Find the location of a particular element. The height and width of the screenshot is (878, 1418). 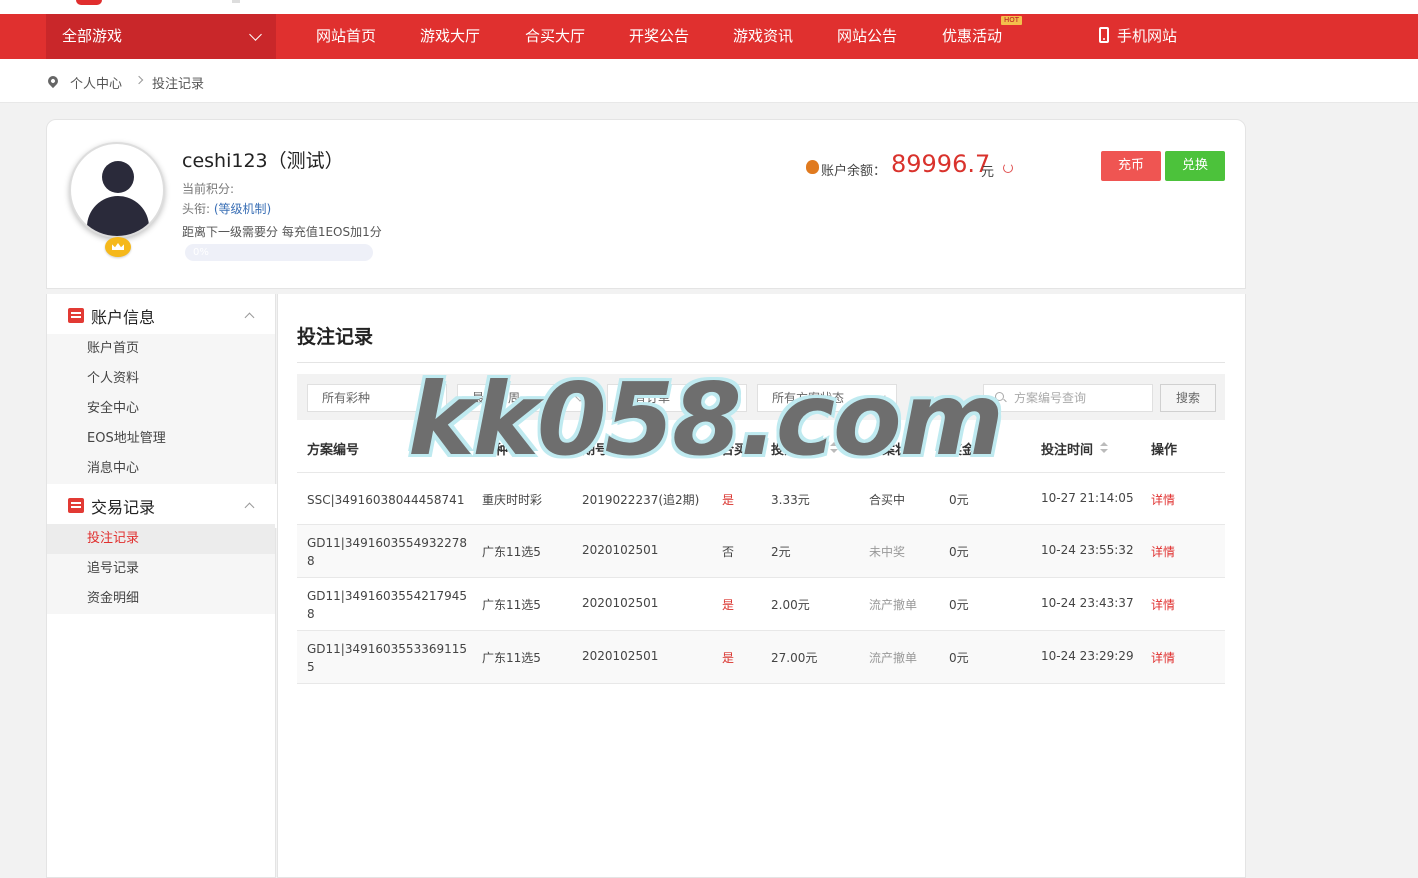

nav-site-notice: 网站公告 is located at coordinates (867, 36).